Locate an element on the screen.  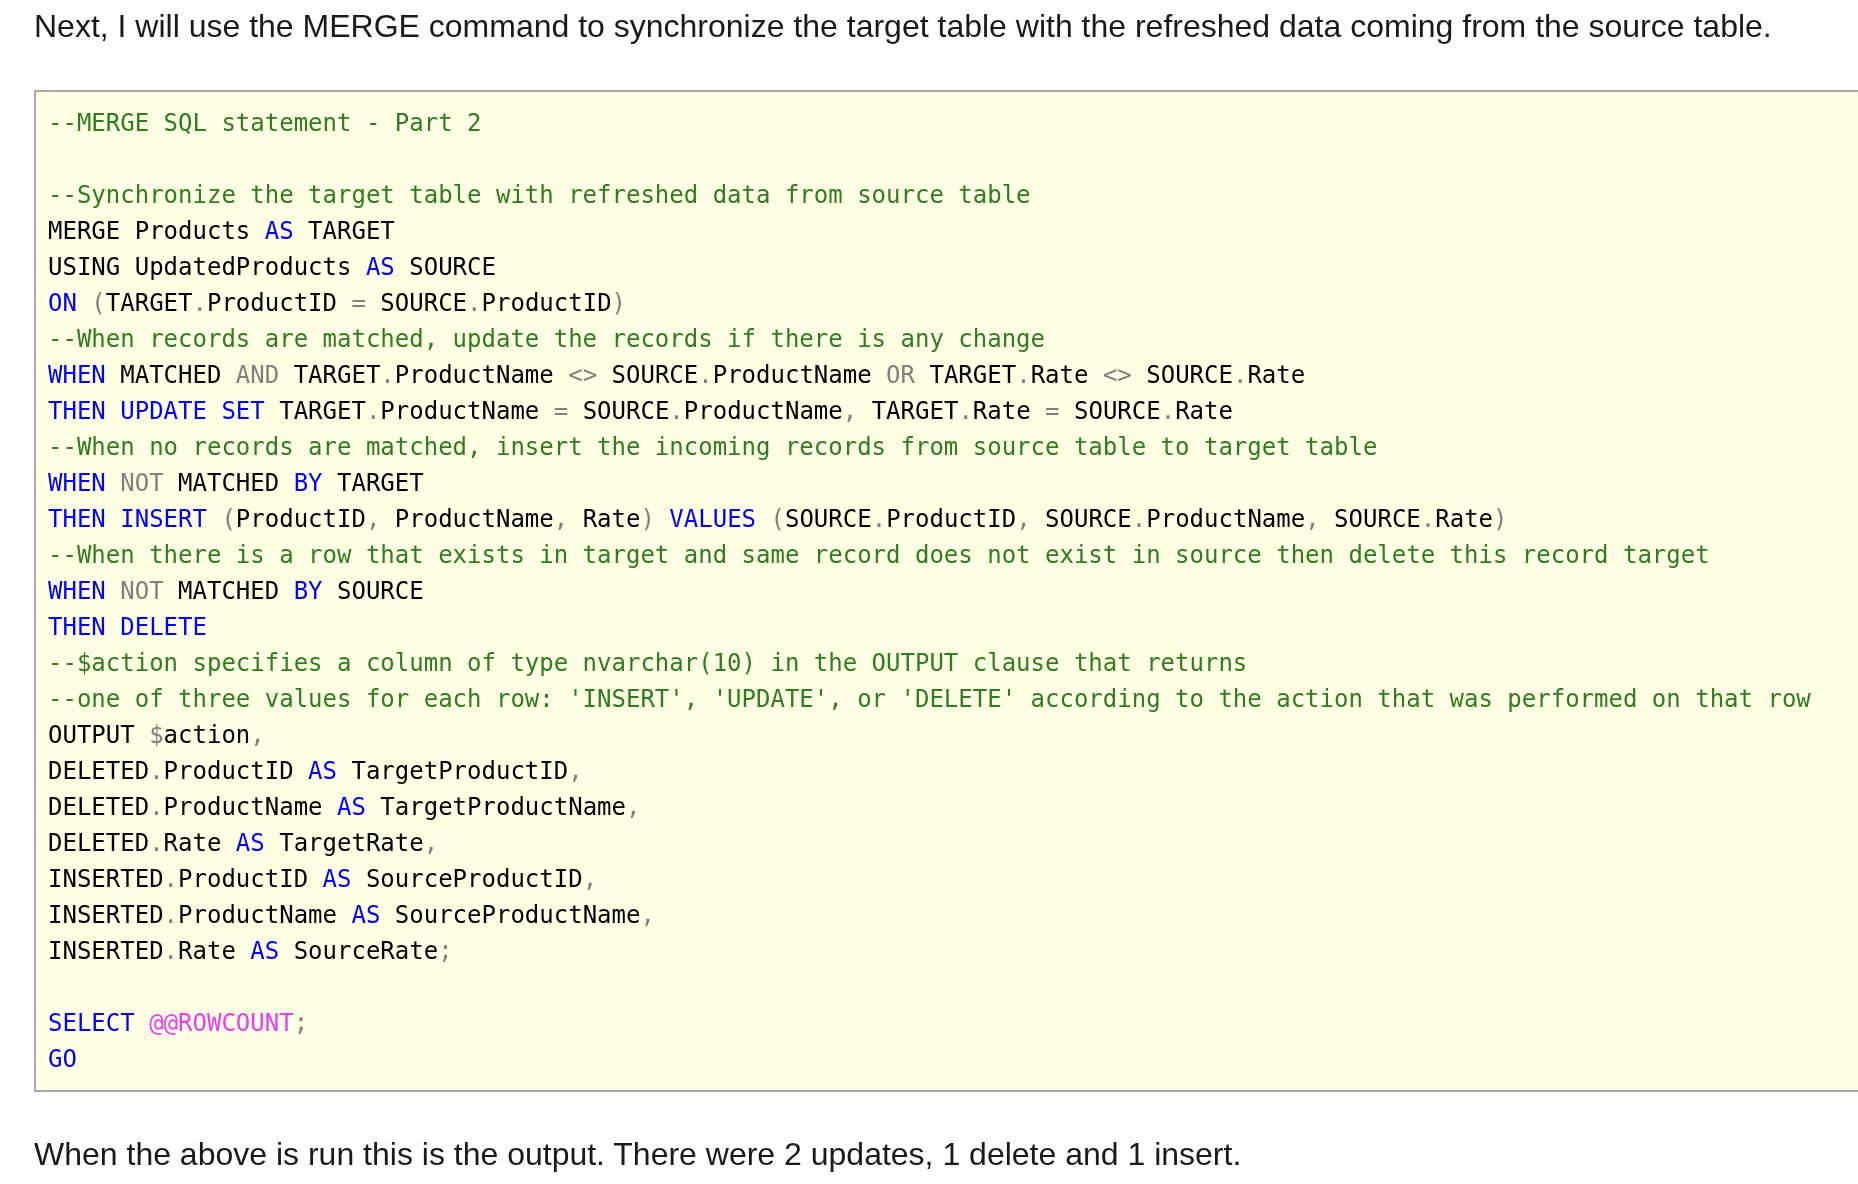
code-line: WHEN MATCHED AND TARGET.ProductName <> SOURCE.ProductName OR TARGET.Rate <> SOURCE.Rate is located at coordinates (677, 375).